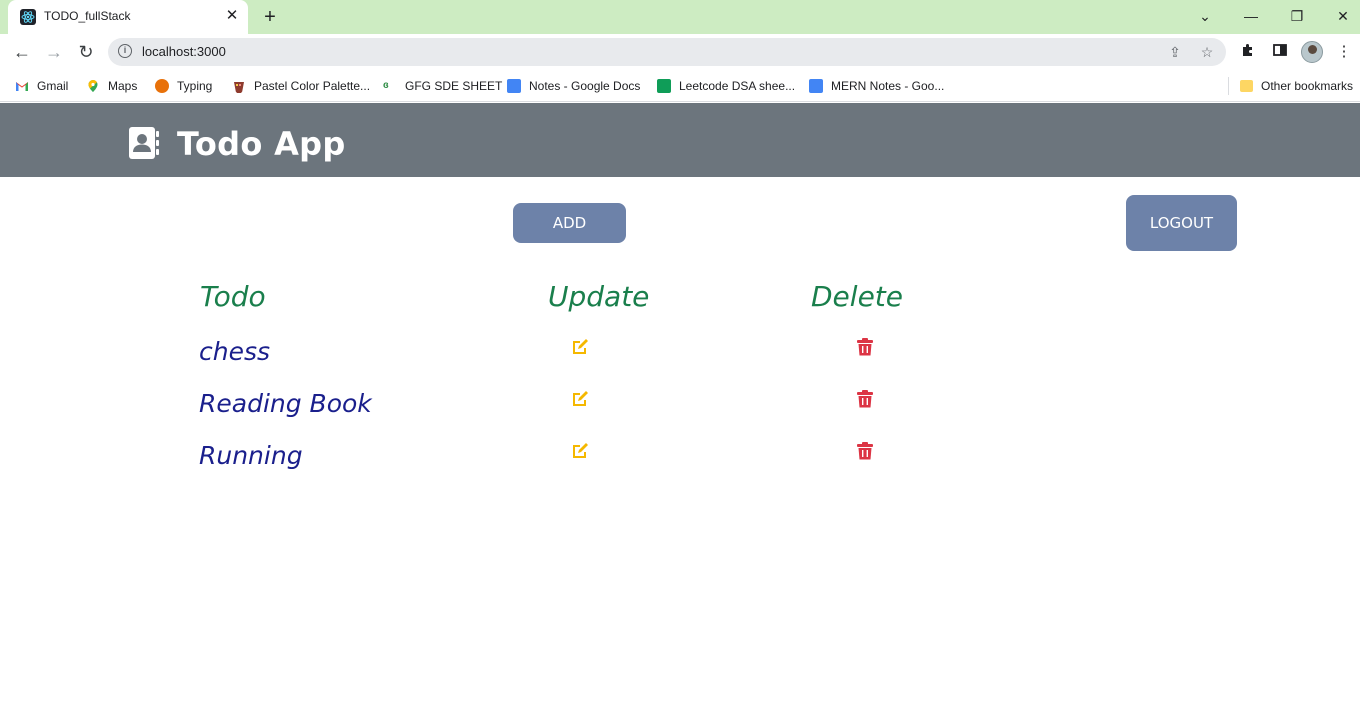  I want to click on bookmark-gfg: ɞ GFG SDE SHEET, so click(442, 86).